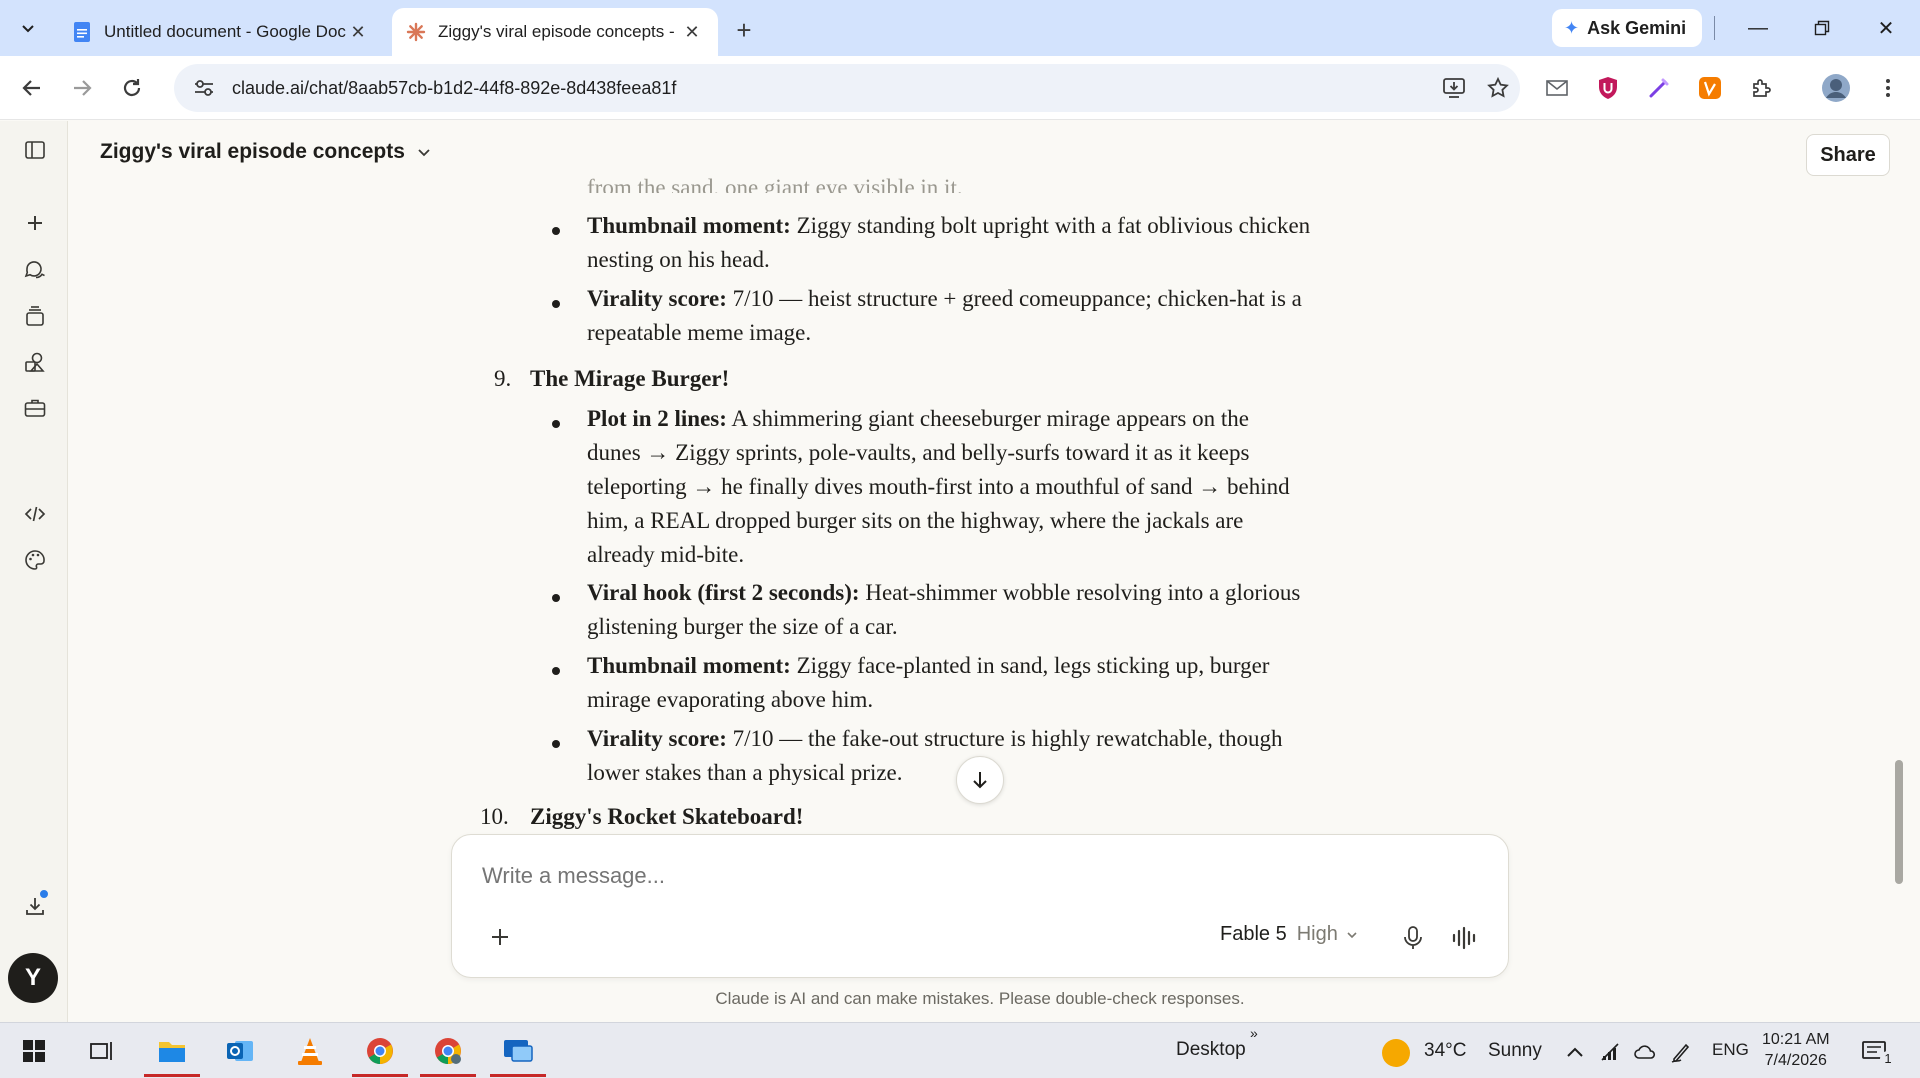  I want to click on chrome-profile-button, so click(448, 1054).